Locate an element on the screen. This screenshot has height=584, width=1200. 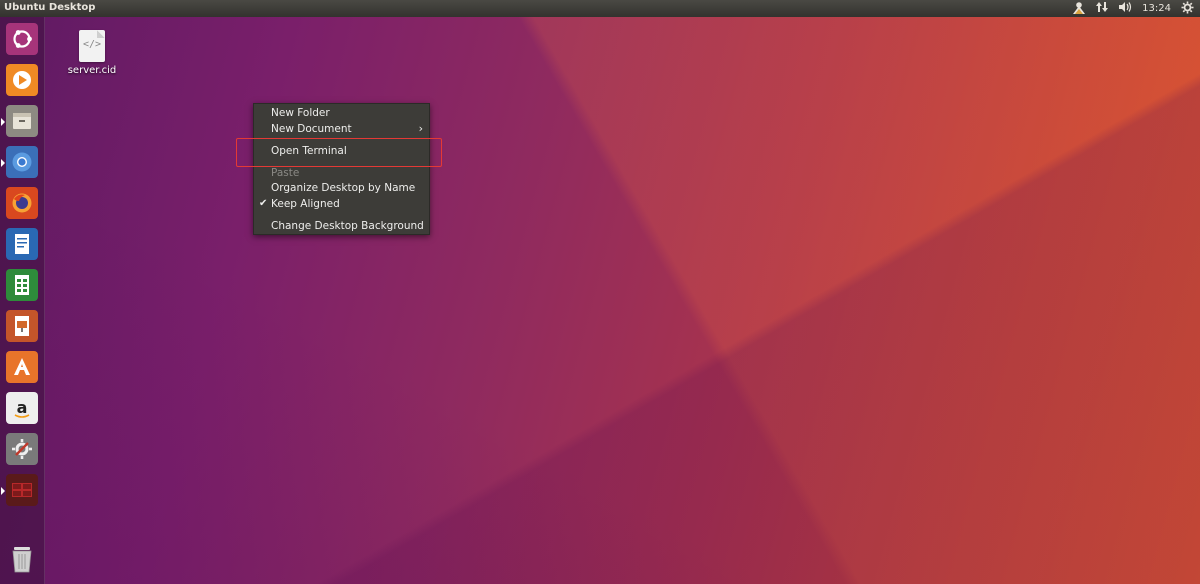
system-settings-icon is located at coordinates (22, 449).